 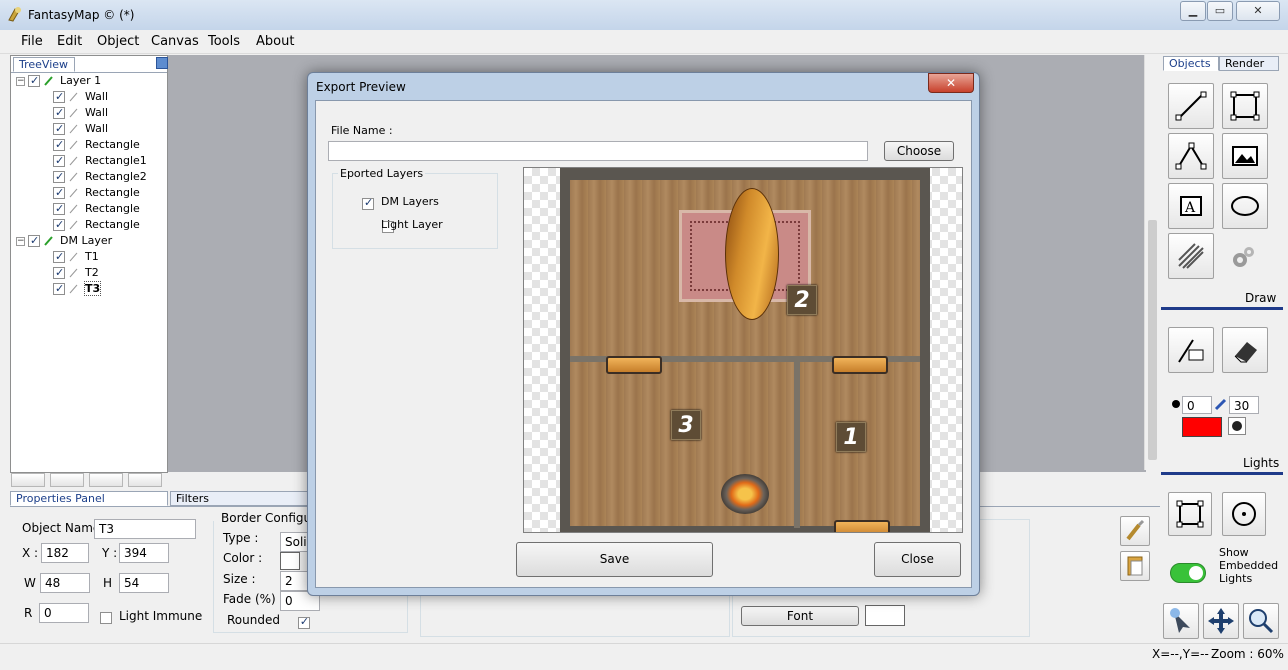 What do you see at coordinates (1135, 531) in the screenshot?
I see `brush-icon` at bounding box center [1135, 531].